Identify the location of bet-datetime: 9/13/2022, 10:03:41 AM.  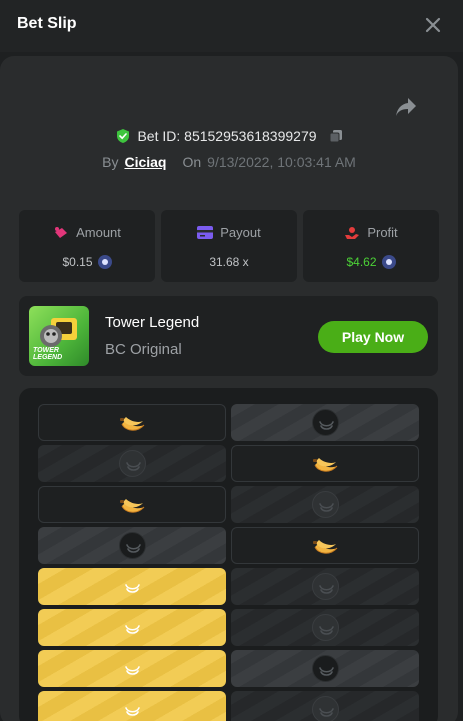
(281, 162).